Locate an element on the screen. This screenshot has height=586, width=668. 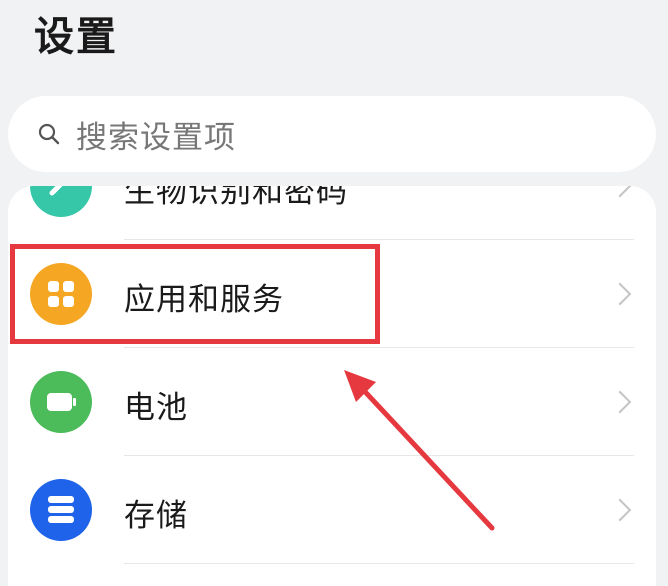
settings-item-biometrics: 生物识别和密码 is located at coordinates (332, 213).